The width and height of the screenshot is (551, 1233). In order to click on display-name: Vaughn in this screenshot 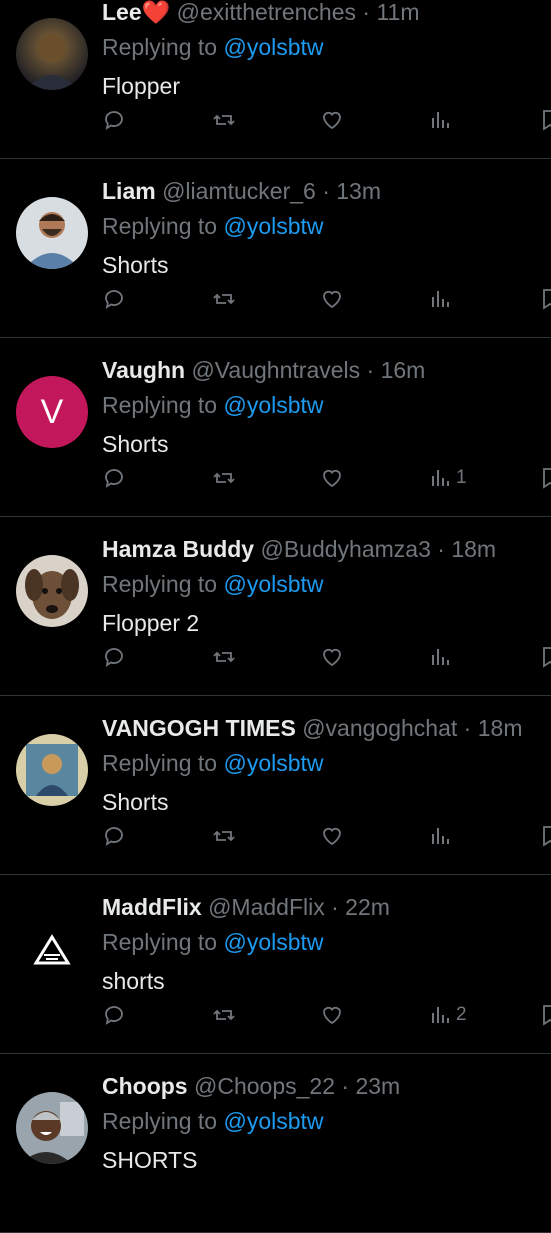, I will do `click(143, 370)`.